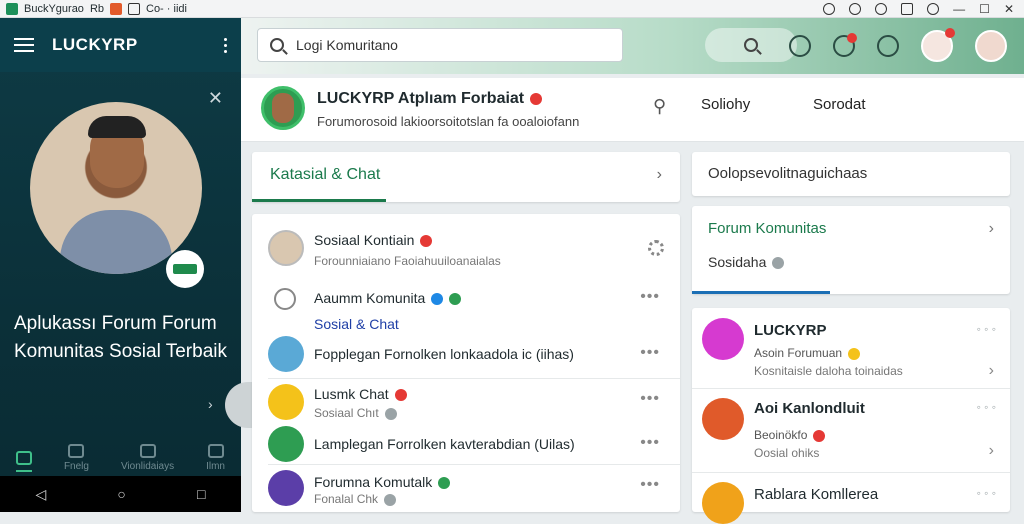  Describe the element at coordinates (23, 458) in the screenshot. I see `home-icon` at that location.